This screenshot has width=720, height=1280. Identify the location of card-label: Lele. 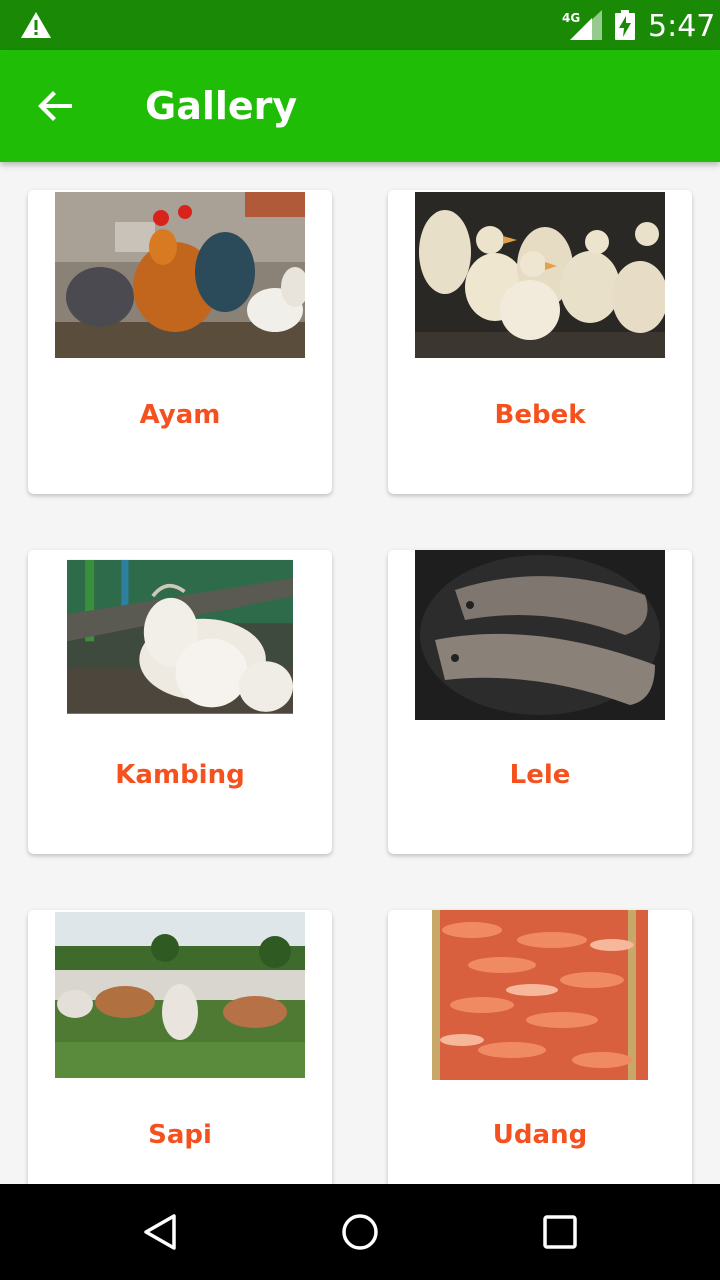
(540, 775).